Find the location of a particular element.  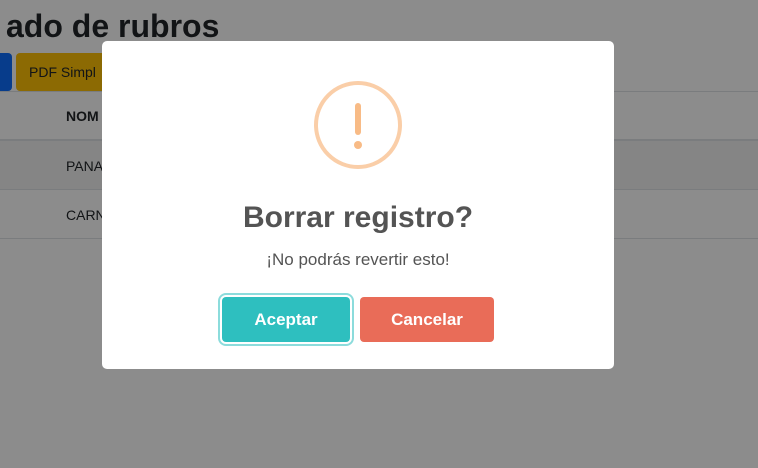

exclamation-dot is located at coordinates (358, 145).